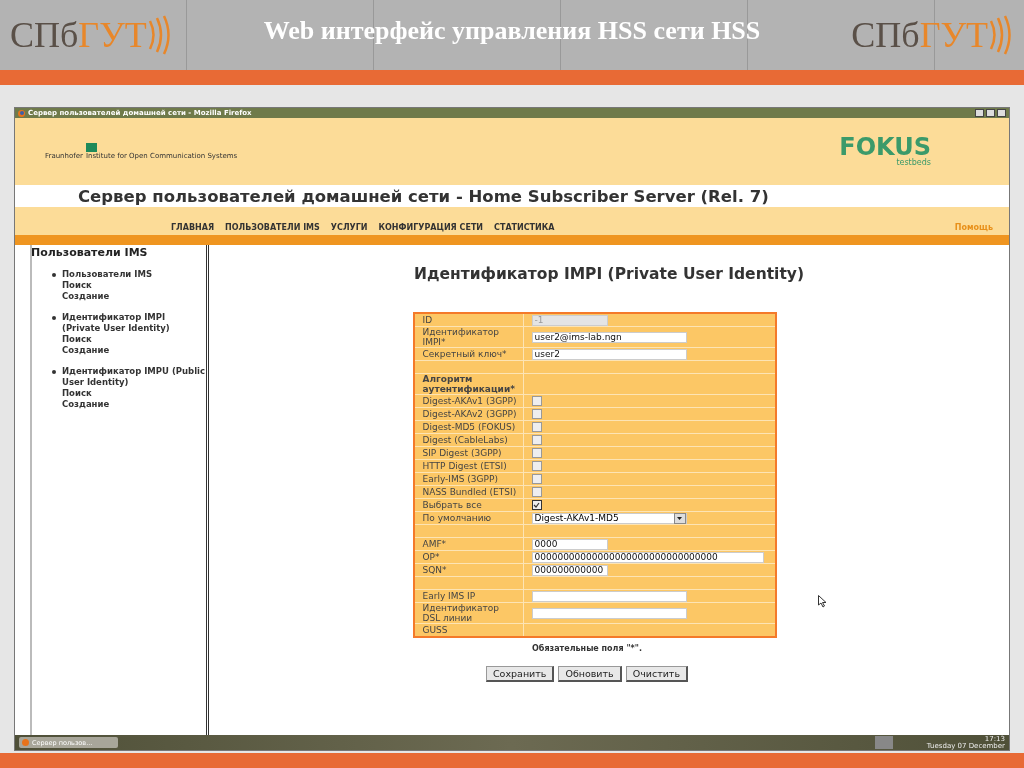 Image resolution: width=1024 pixels, height=768 pixels. I want to click on text-field: user2@ims-lab.ngn, so click(609, 337).